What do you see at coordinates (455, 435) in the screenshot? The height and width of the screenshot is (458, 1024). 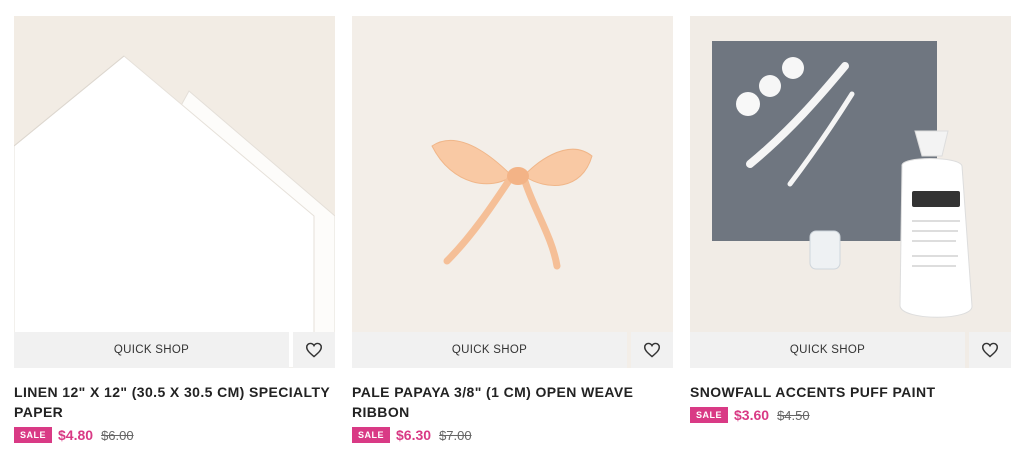 I see `original-price: $7.00` at bounding box center [455, 435].